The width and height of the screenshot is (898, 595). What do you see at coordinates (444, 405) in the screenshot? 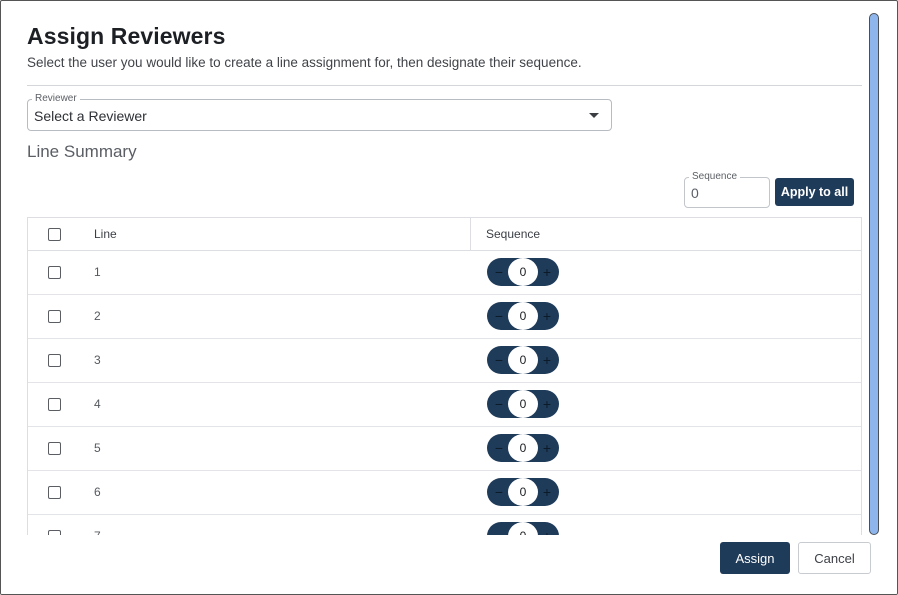
I see `table-row: 4 −0 +` at bounding box center [444, 405].